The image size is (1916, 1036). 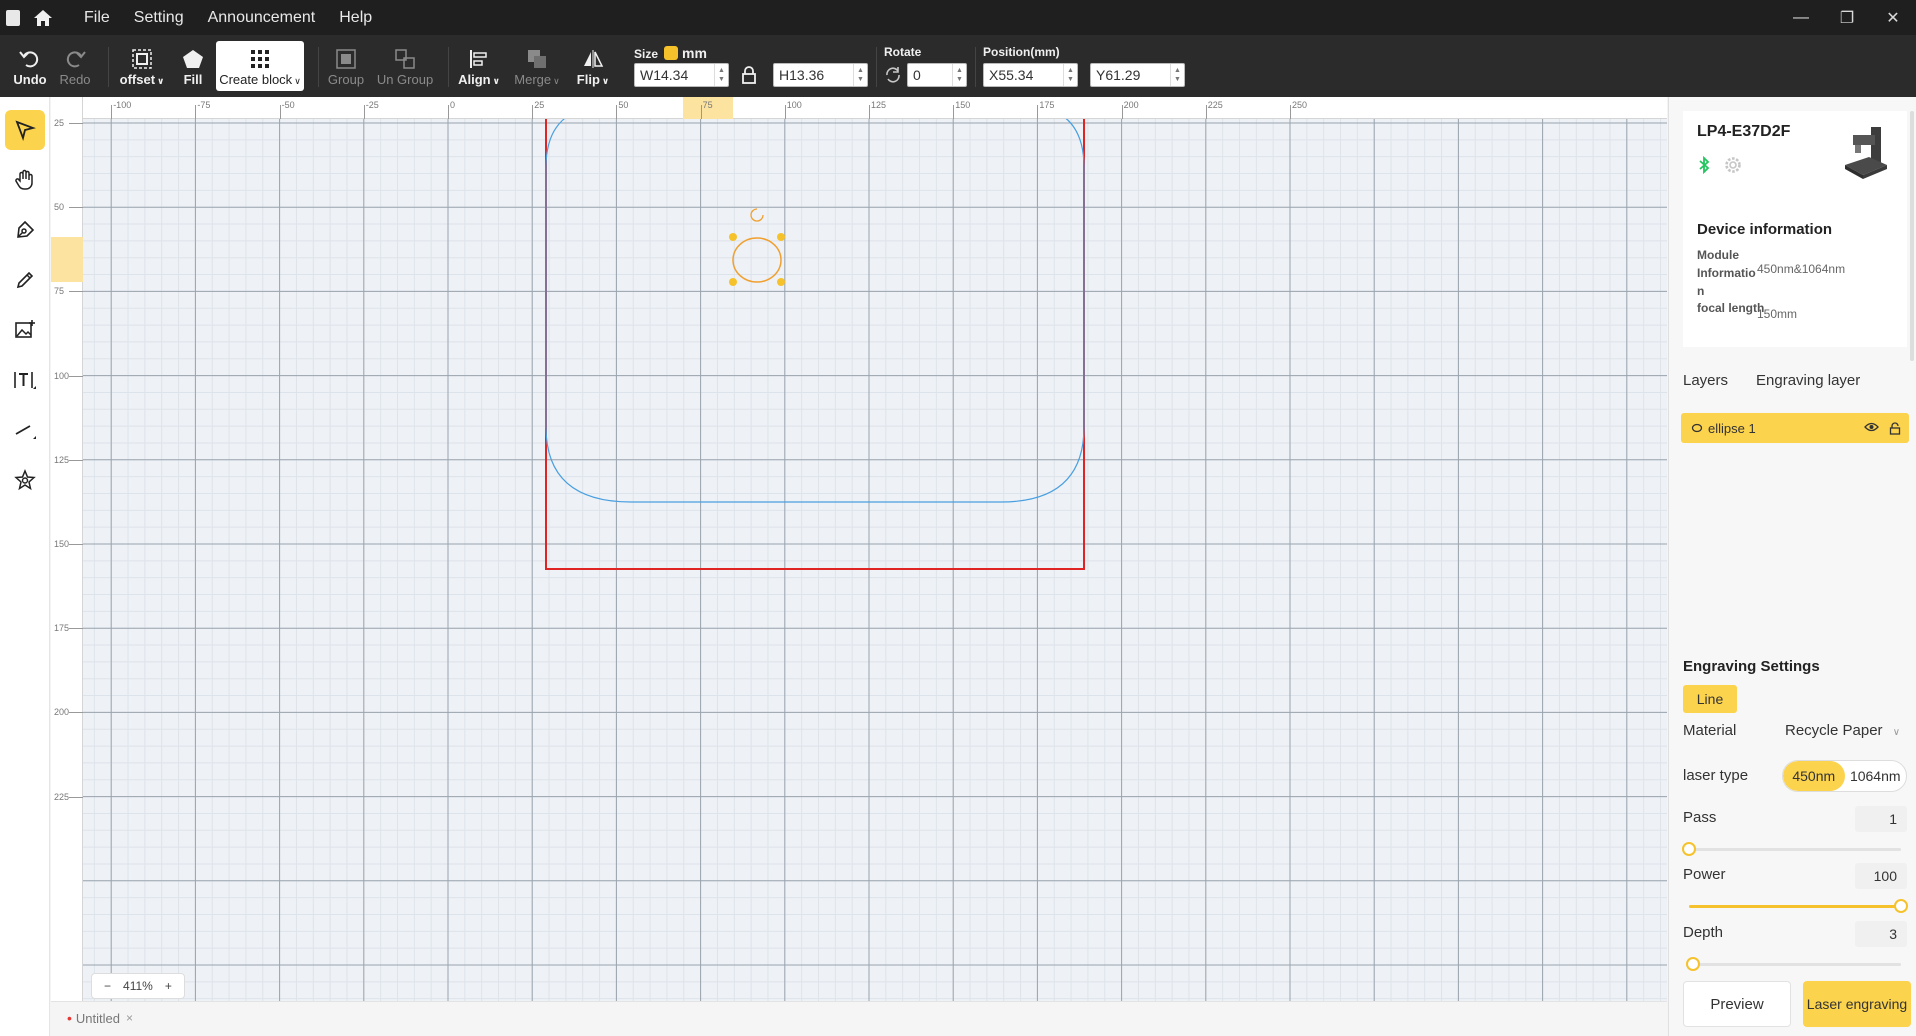 I want to click on fill-pentagon-icon, so click(x=193, y=59).